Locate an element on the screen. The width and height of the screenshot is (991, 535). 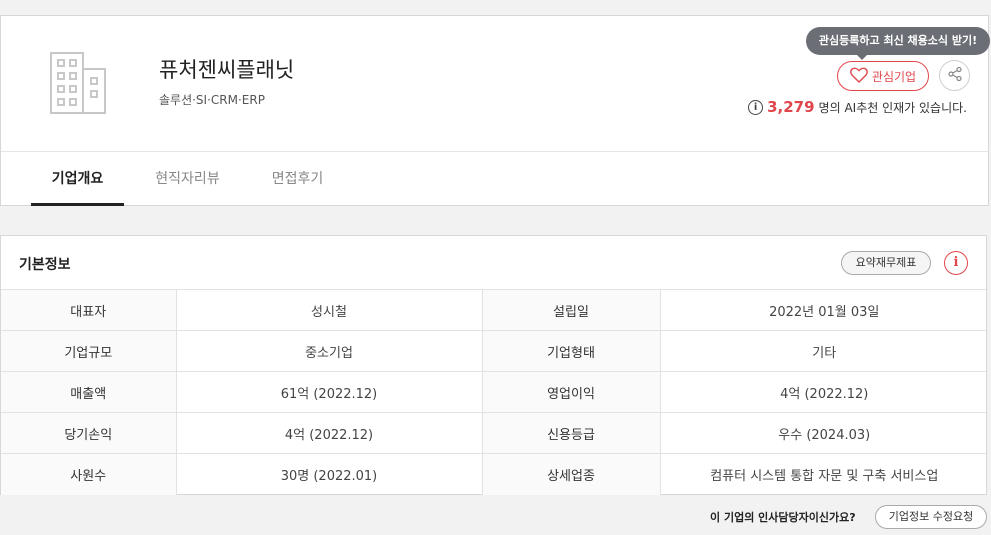
row-value: 61억 (2022.12) is located at coordinates (328, 392).